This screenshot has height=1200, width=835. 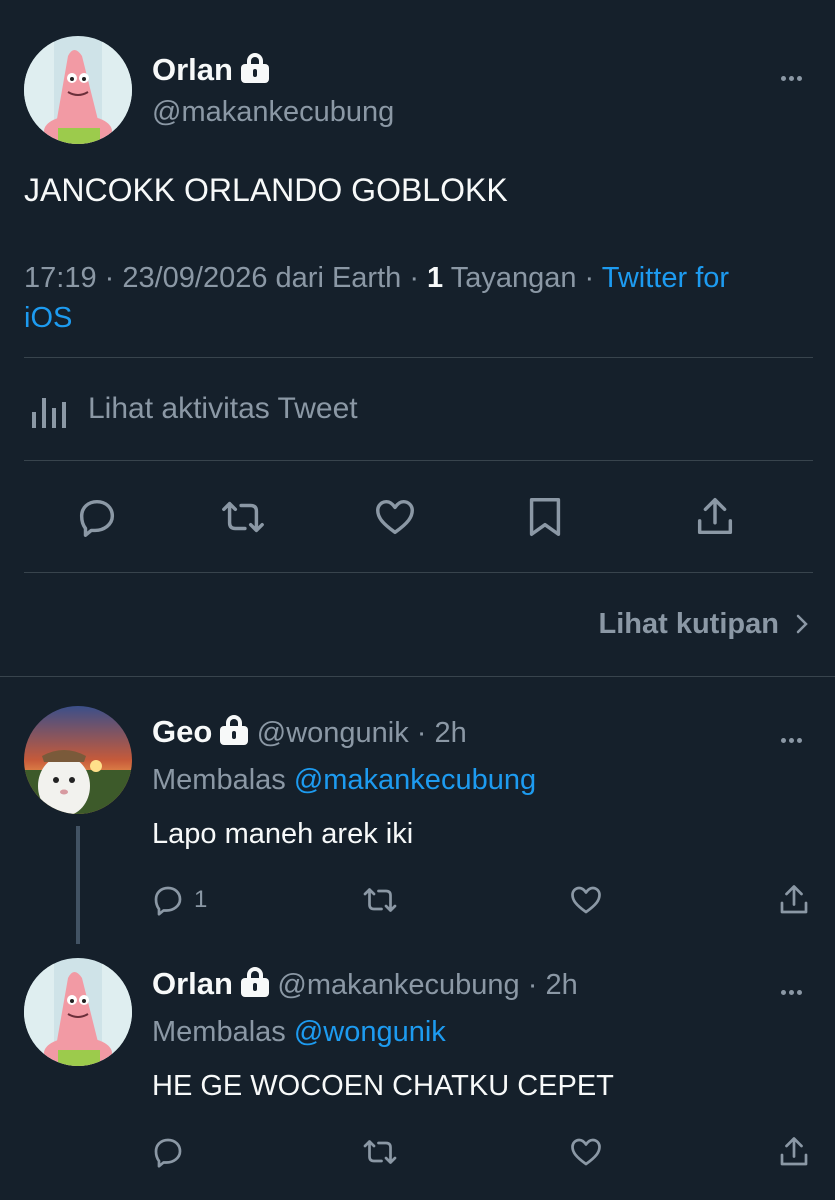 I want to click on replying-to: Membalas @wongunik, so click(x=299, y=1032).